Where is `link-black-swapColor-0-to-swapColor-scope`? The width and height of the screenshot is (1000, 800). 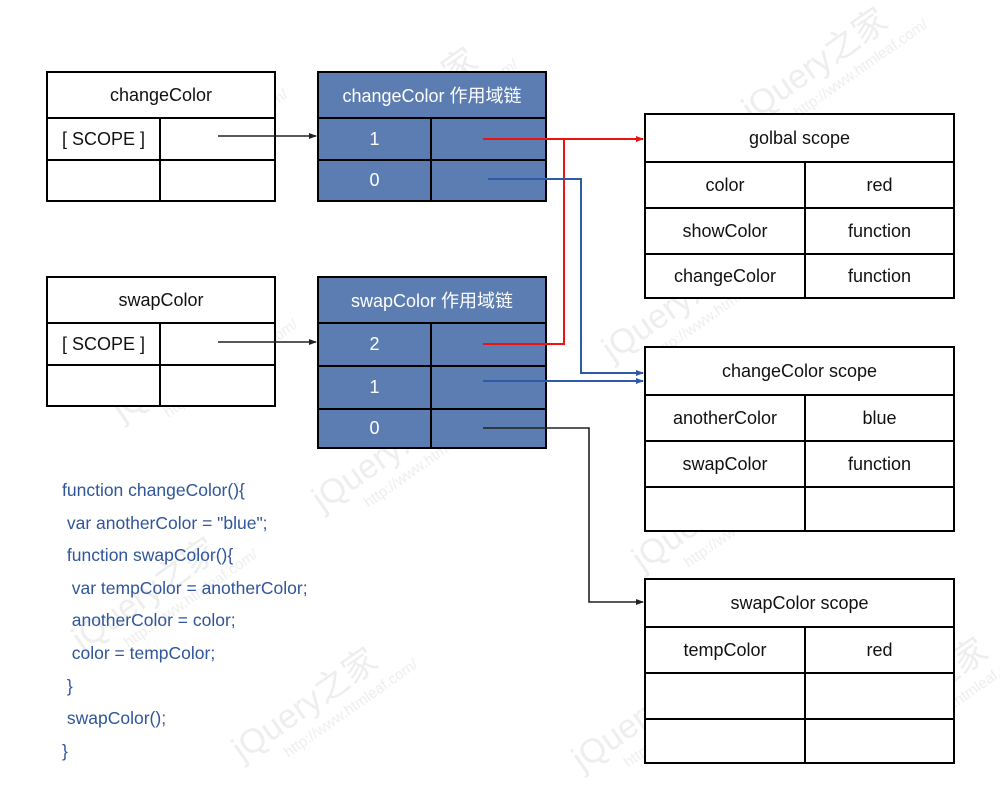
link-black-swapColor-0-to-swapColor-scope is located at coordinates (563, 516).